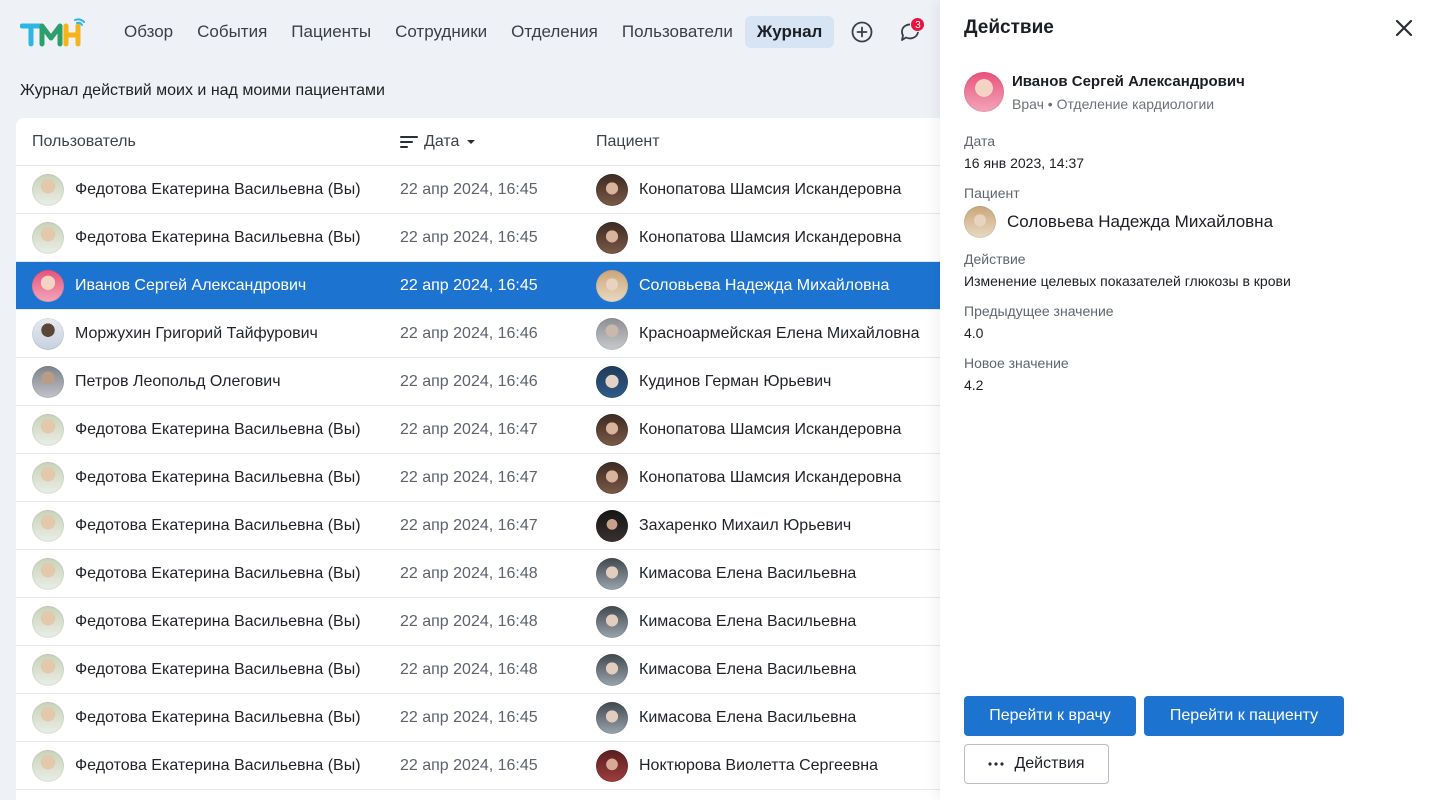 This screenshot has height=800, width=1440. I want to click on user-name: Моржухин Григорий Тайфурович, so click(196, 333).